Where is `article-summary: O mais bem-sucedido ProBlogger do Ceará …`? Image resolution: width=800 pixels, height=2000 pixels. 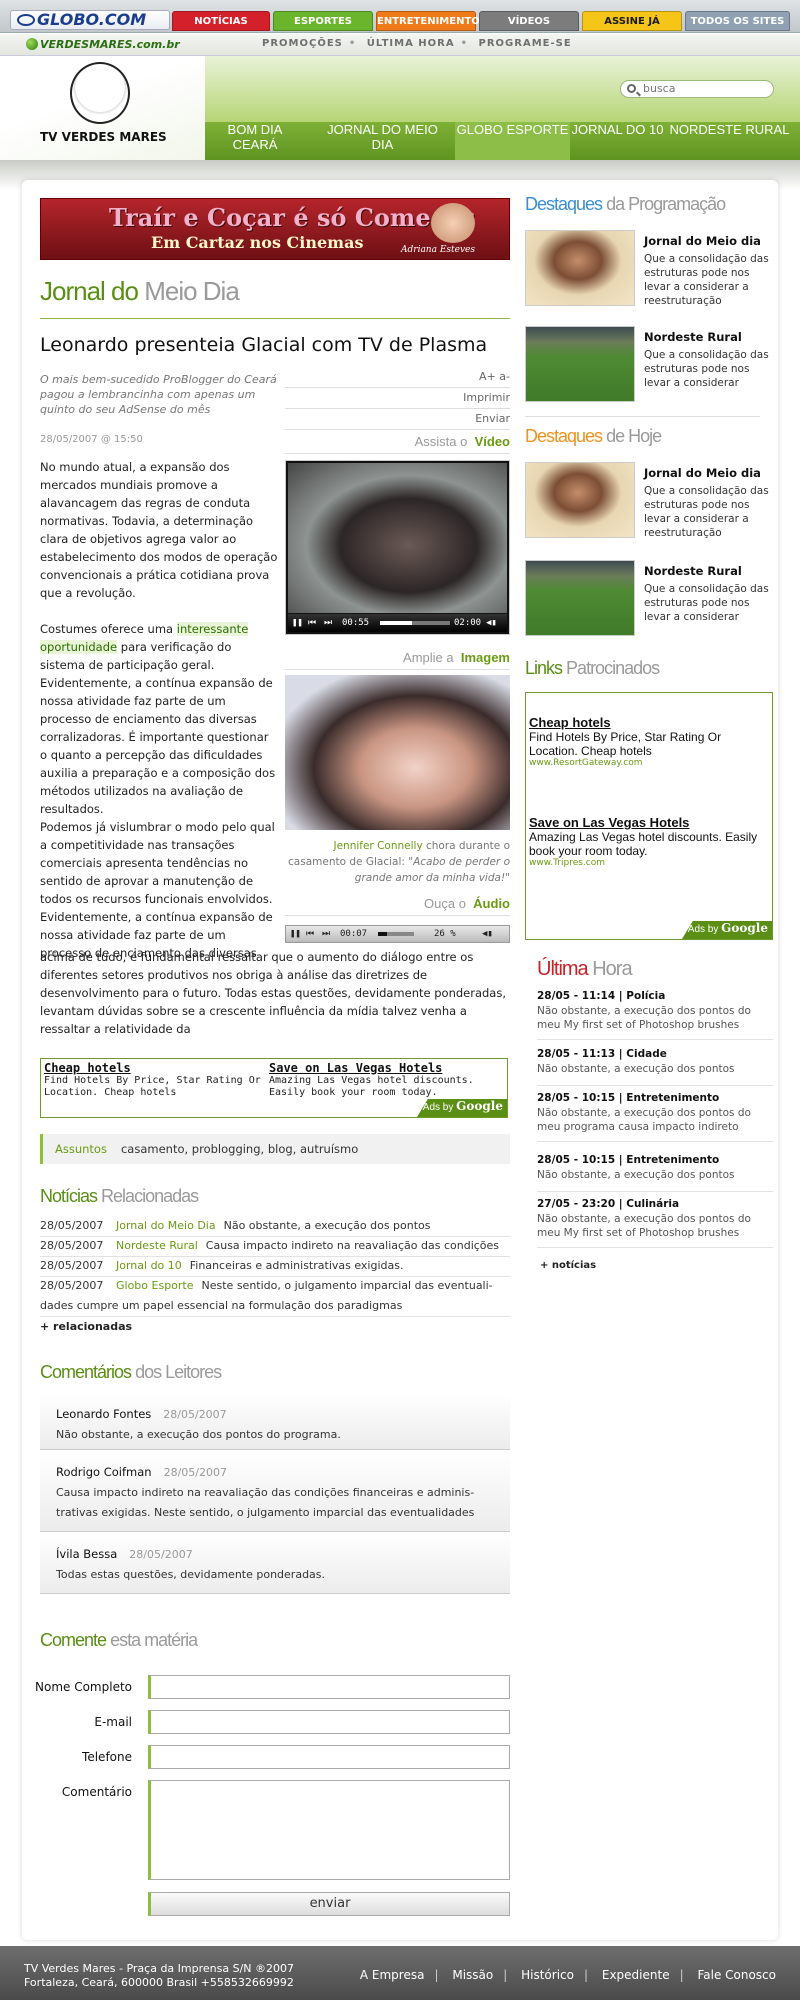 article-summary: O mais bem-sucedido ProBlogger do Ceará … is located at coordinates (158, 394).